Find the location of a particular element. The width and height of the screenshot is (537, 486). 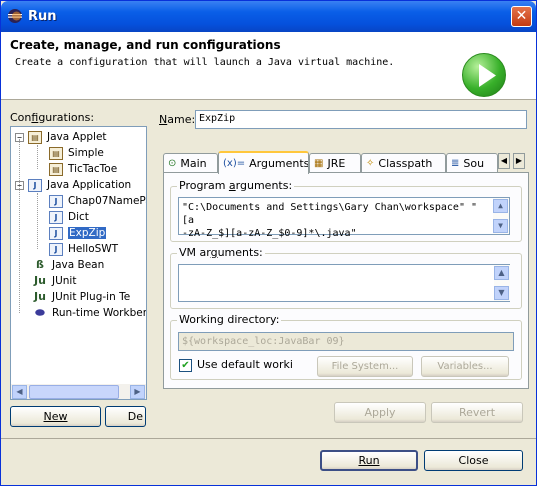

tree-item-junit-plugin: Ju JUnit Plug-in Te is located at coordinates (81, 297).